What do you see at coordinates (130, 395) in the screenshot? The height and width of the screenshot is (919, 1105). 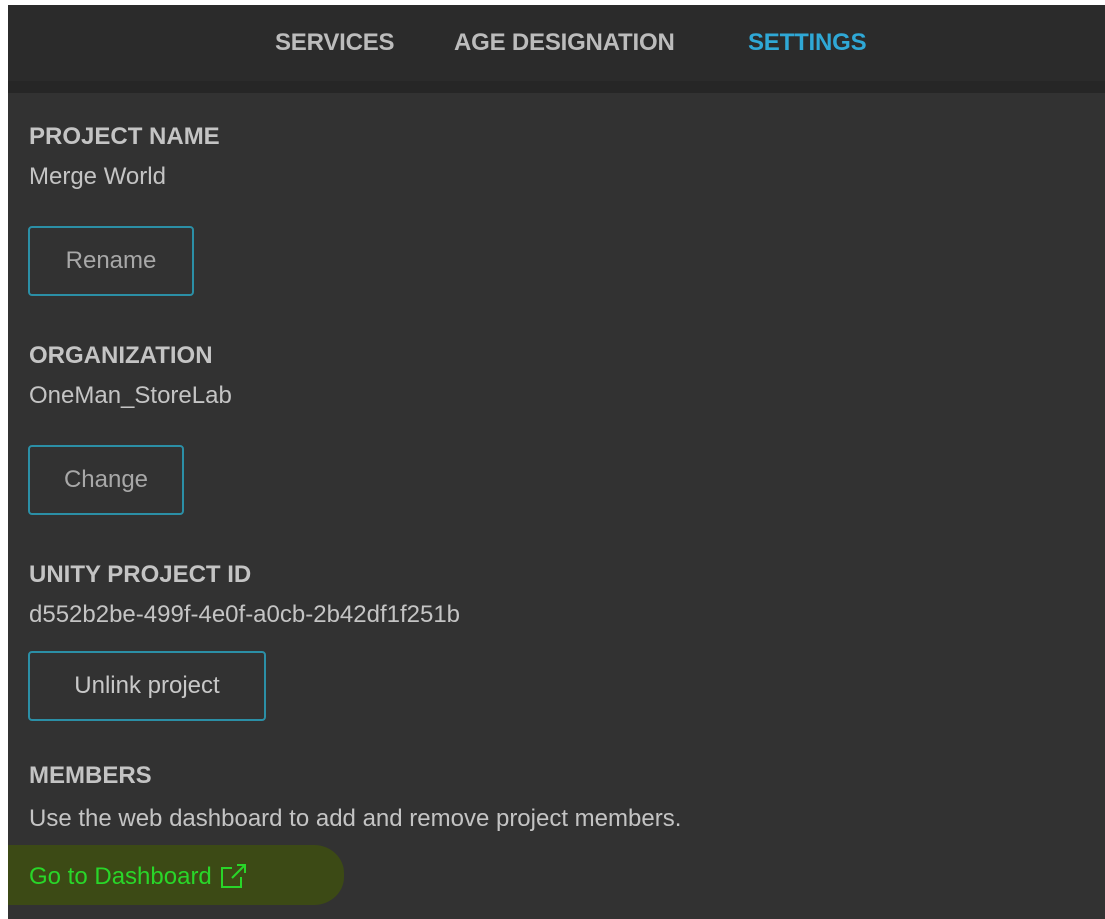 I see `organization-value: OneMan_StoreLab` at bounding box center [130, 395].